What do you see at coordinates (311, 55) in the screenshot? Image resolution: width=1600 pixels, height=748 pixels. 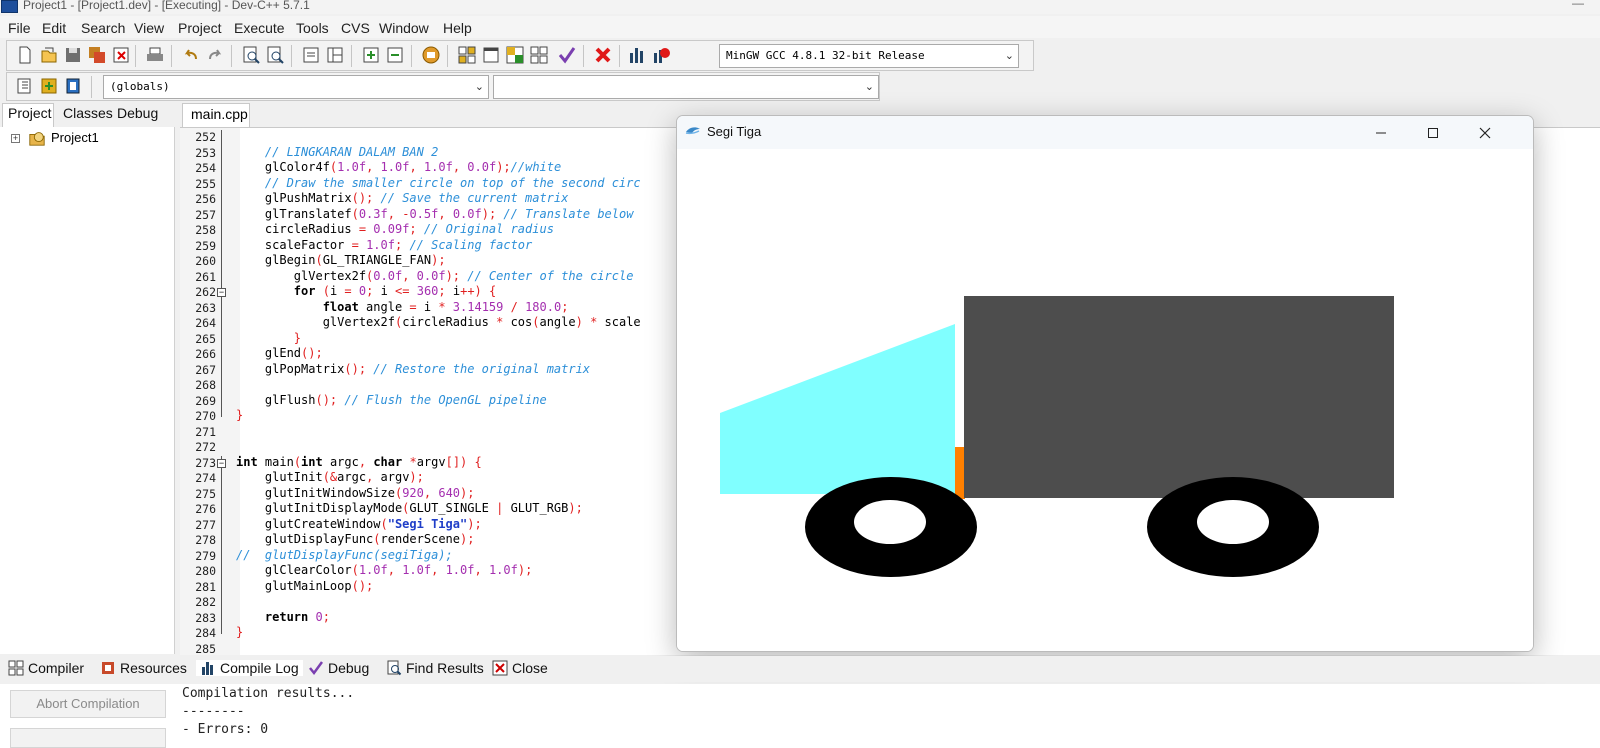 I see `goto-line-icon` at bounding box center [311, 55].